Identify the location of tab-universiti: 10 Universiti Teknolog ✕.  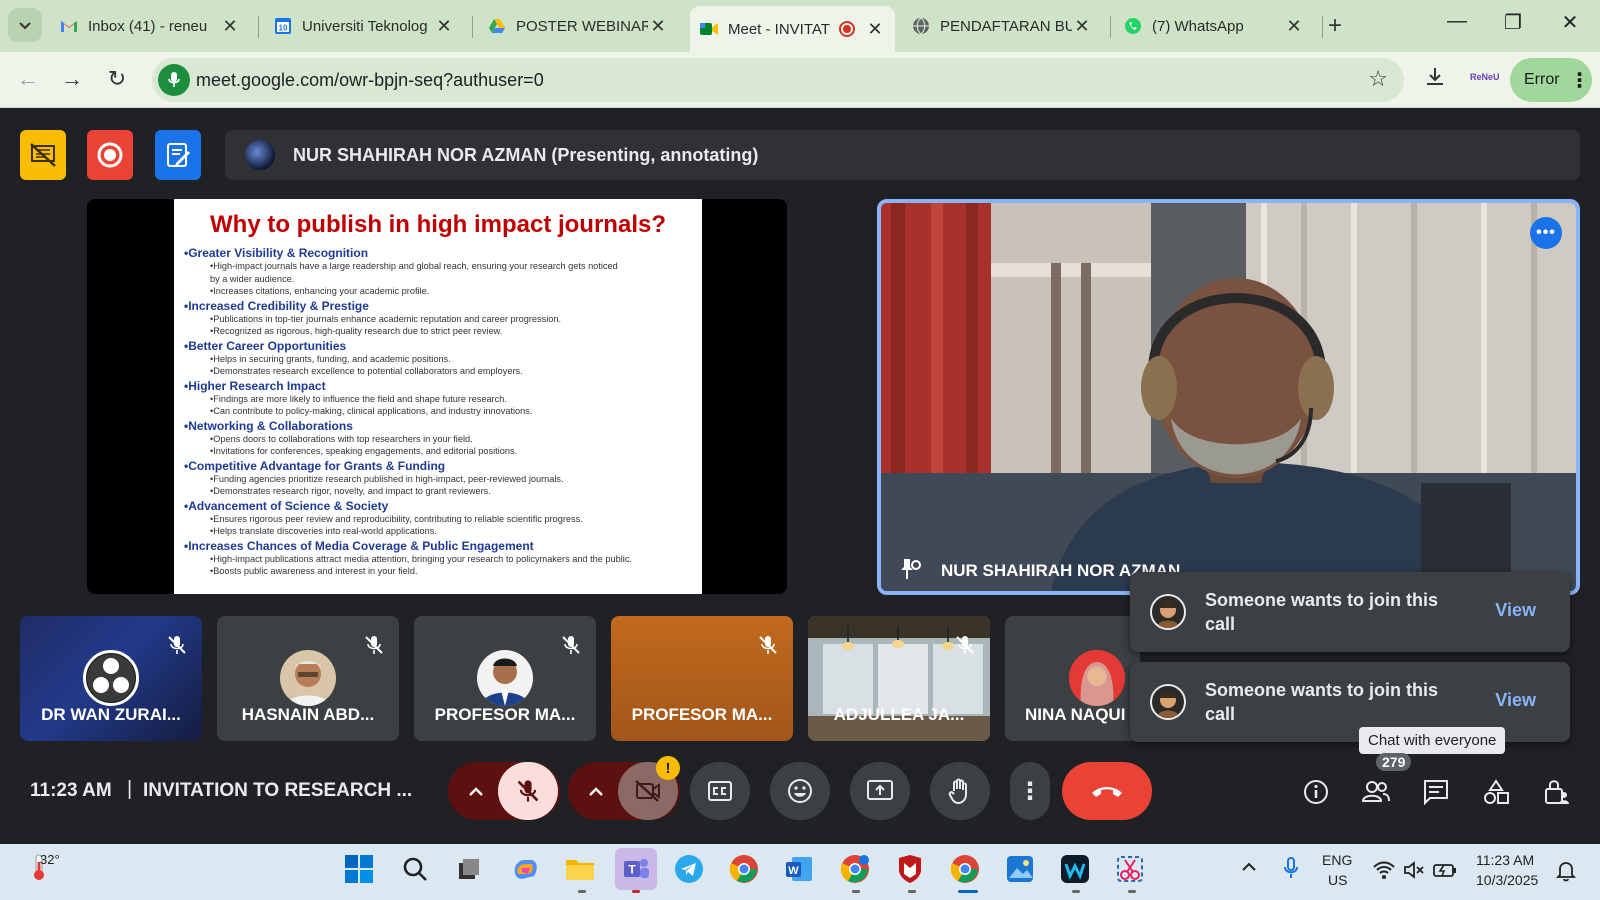
(364, 26).